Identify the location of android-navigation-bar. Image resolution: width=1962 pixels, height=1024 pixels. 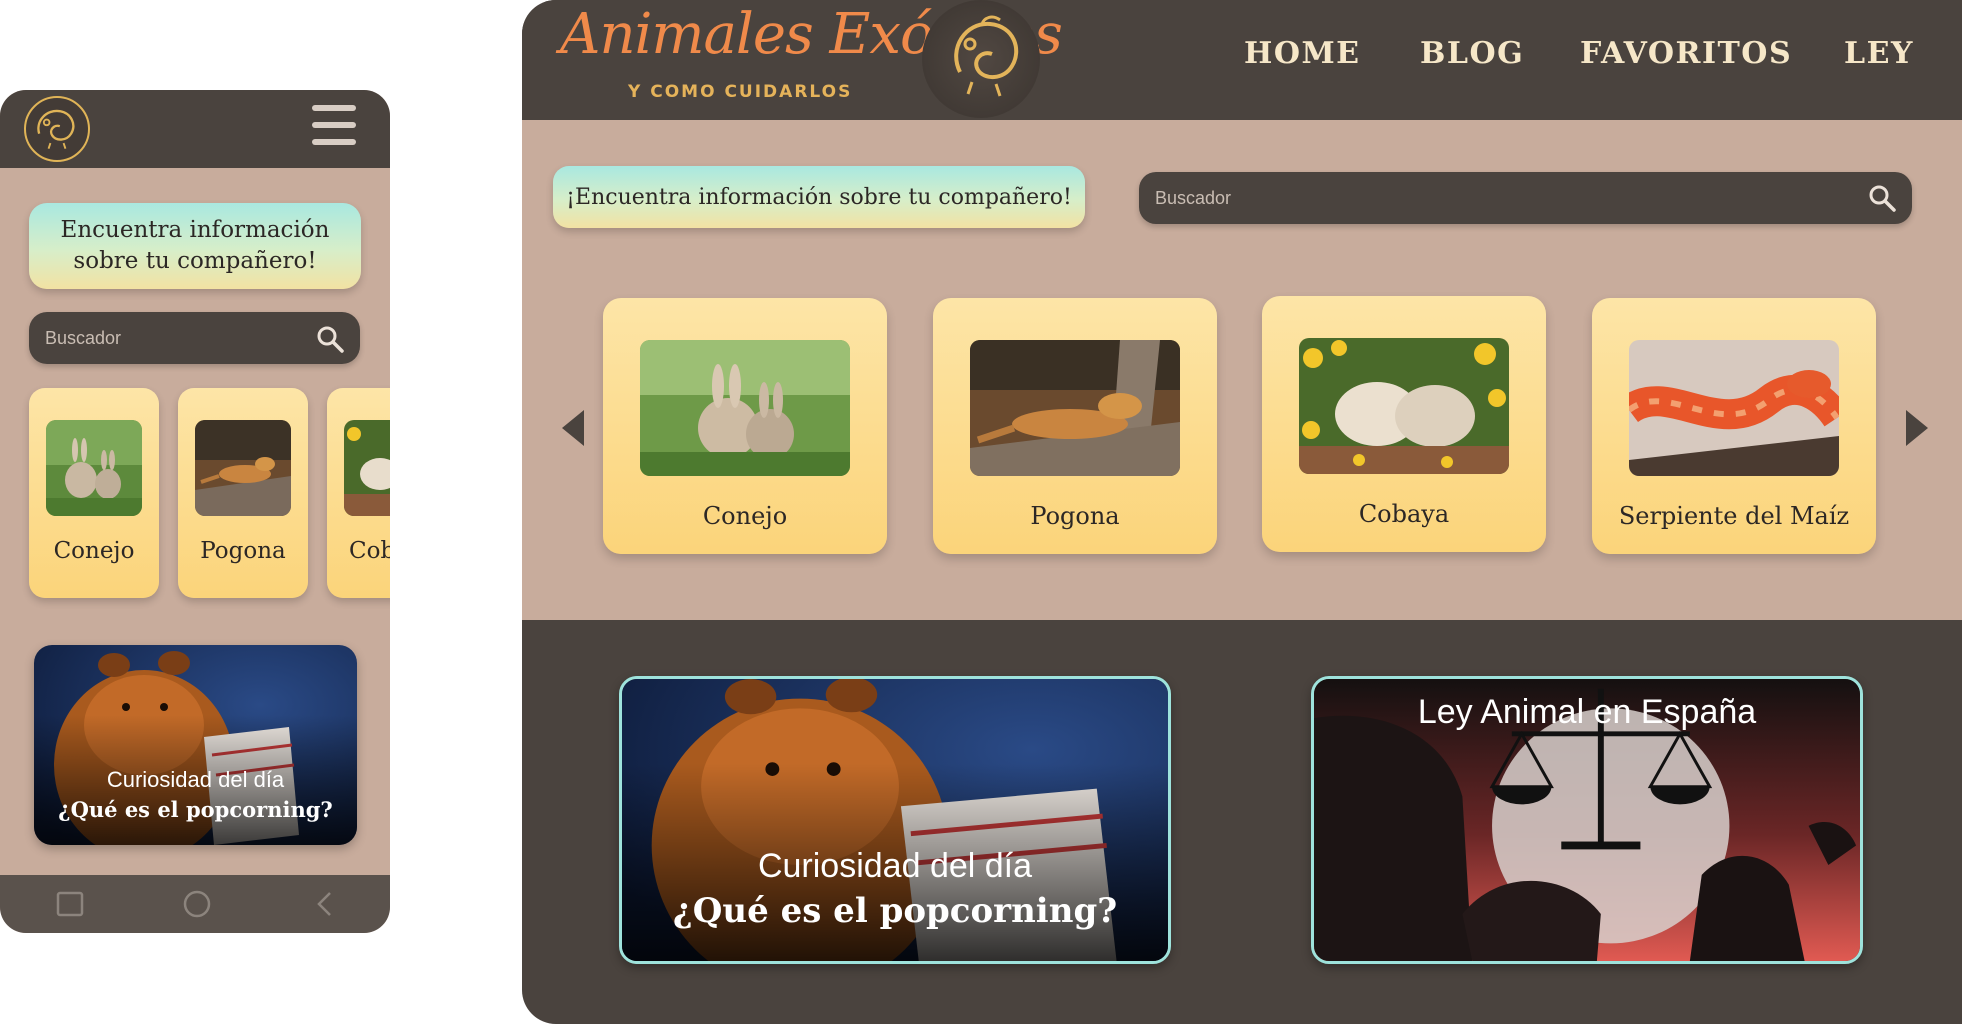
(195, 904).